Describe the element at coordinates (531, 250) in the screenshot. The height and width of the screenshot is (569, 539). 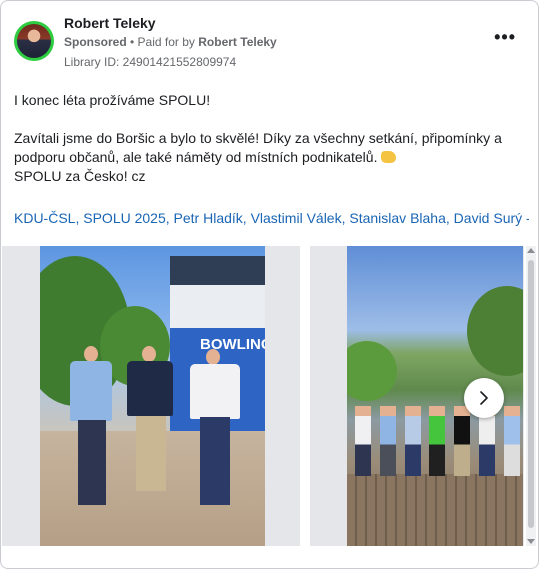
I see `scroll-up-arrow-icon` at that location.